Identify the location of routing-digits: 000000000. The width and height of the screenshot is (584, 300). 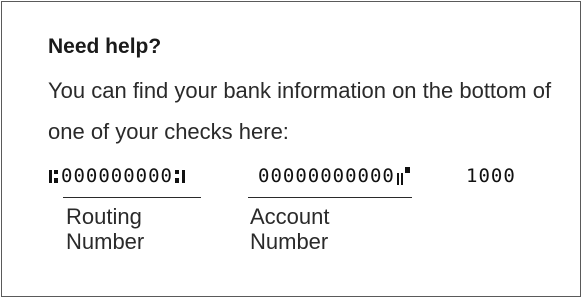
(117, 176).